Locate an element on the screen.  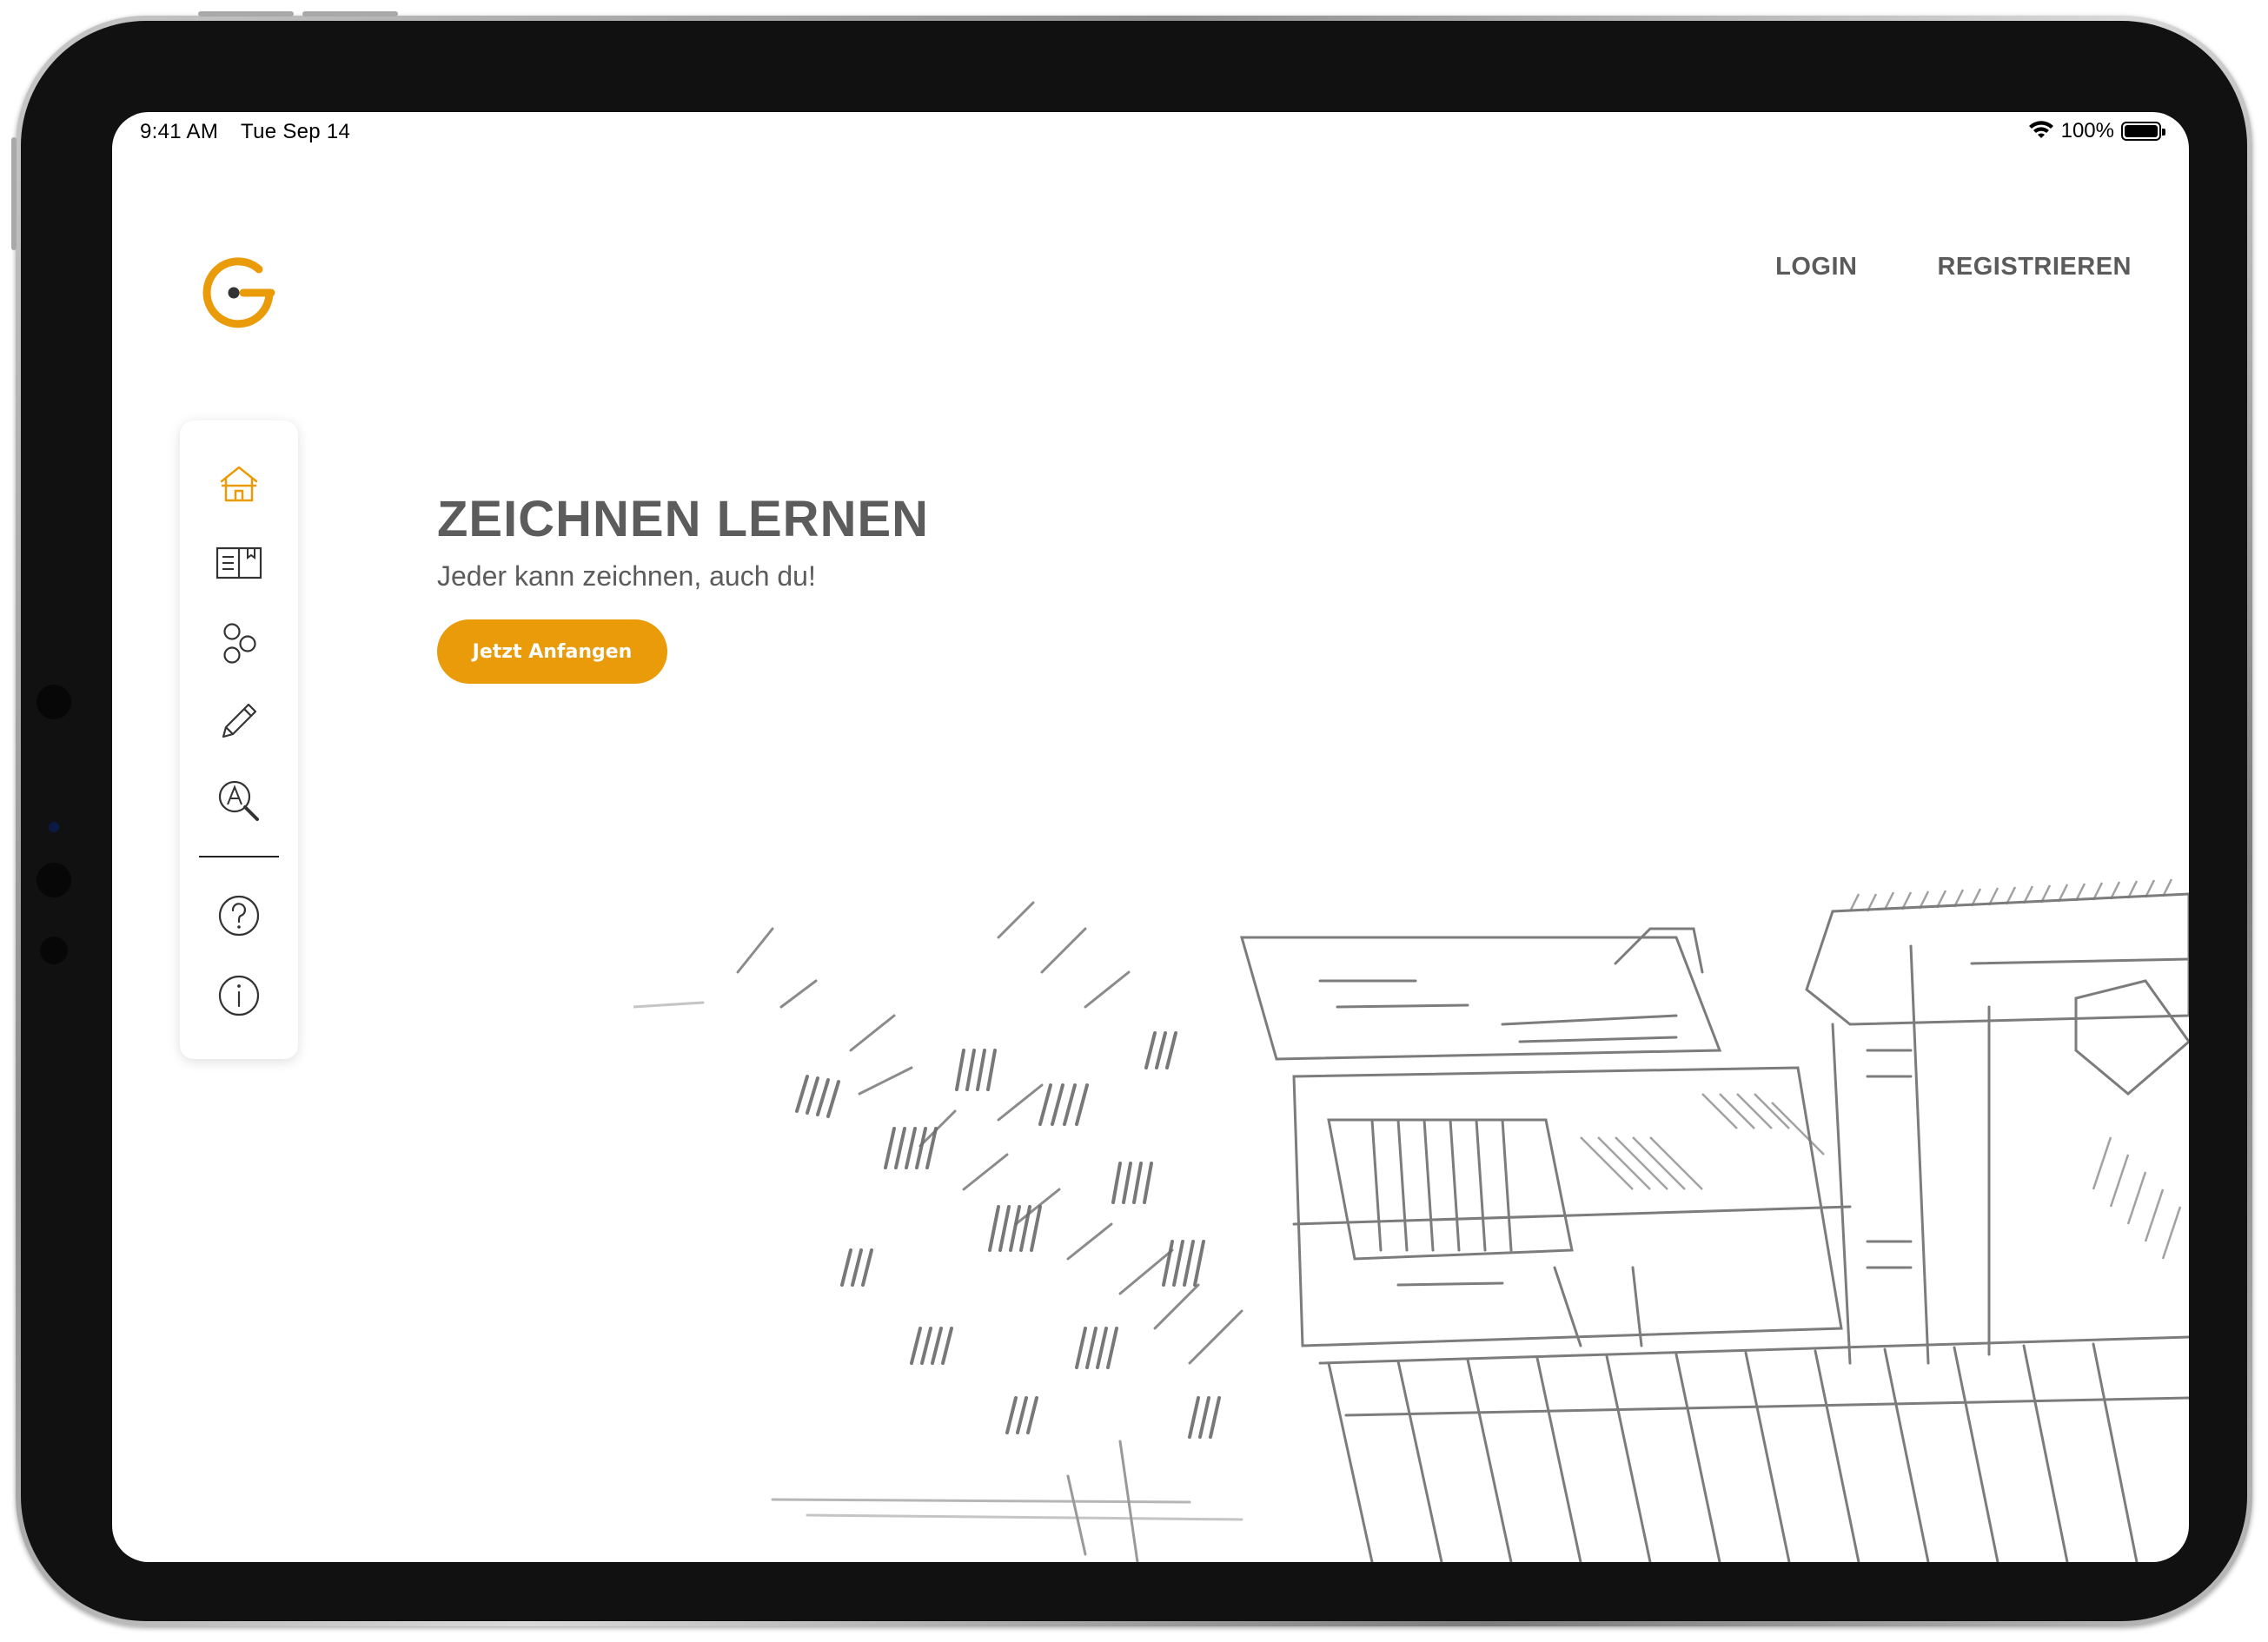
search-letter-icon is located at coordinates (238, 800).